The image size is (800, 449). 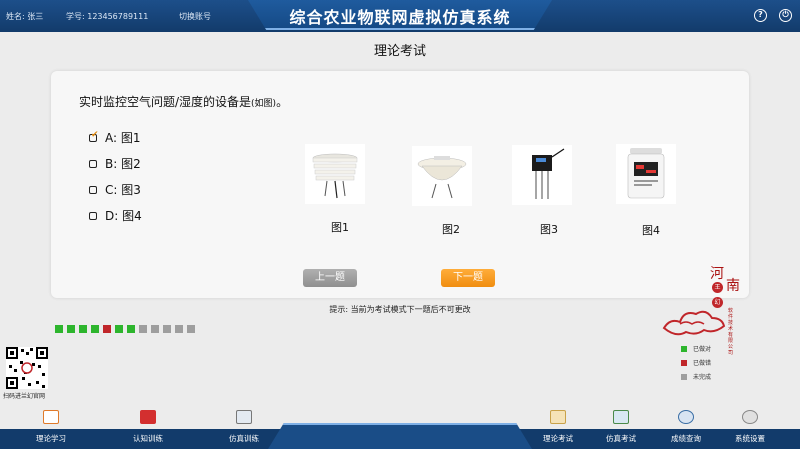 I want to click on legend-label: 已做错, so click(x=702, y=363).